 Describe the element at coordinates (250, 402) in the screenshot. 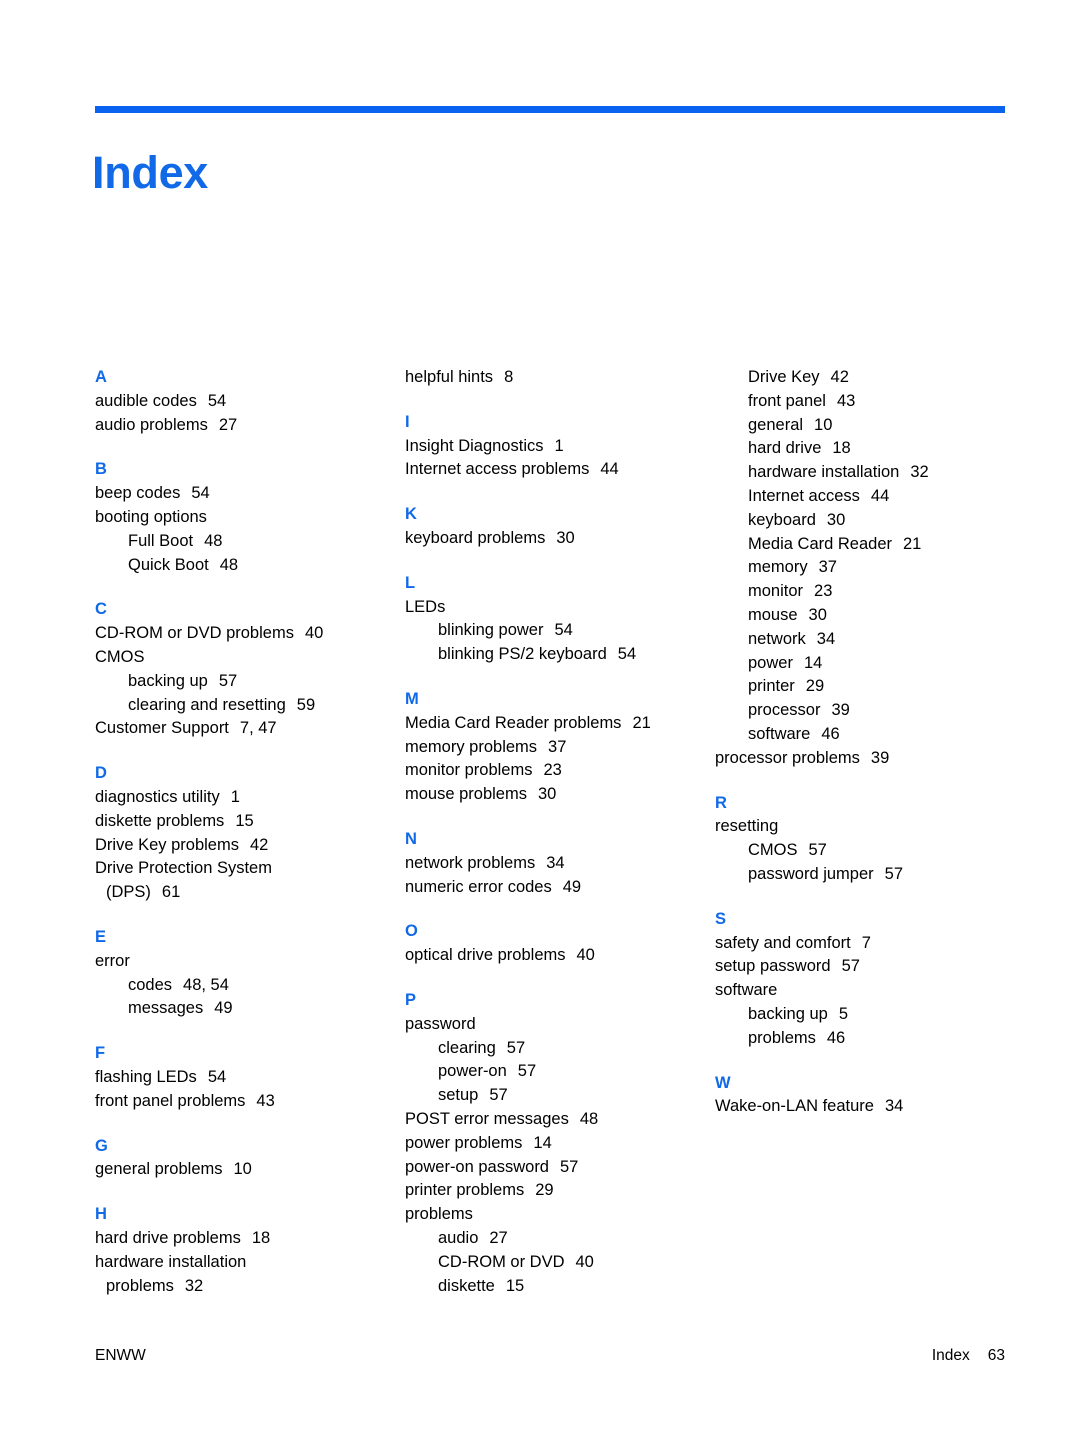

I see `index-entry: audible codes 54` at that location.